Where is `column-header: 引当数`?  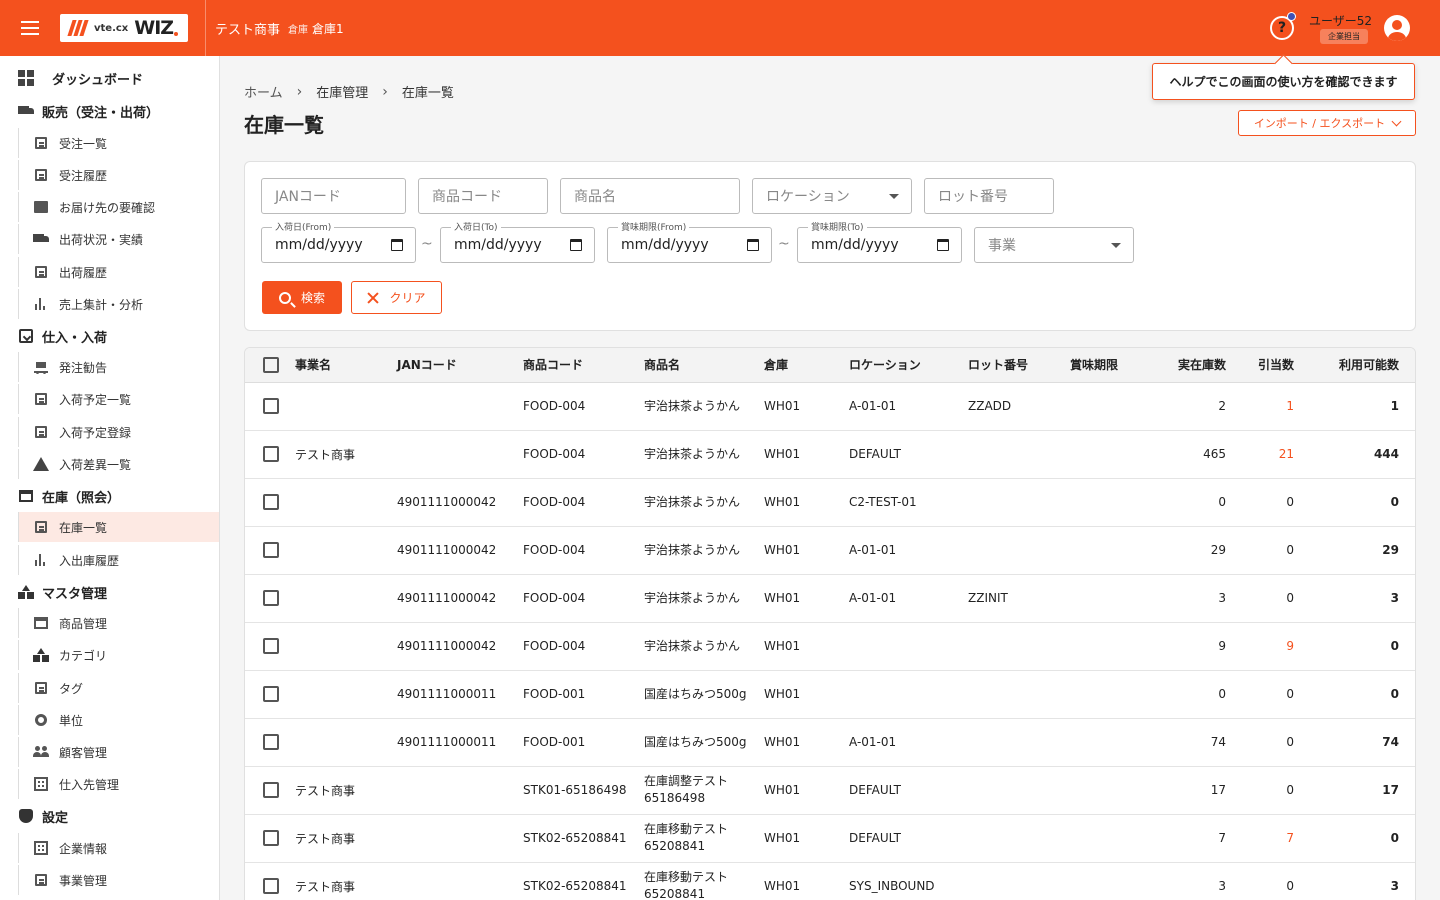 column-header: 引当数 is located at coordinates (1264, 365).